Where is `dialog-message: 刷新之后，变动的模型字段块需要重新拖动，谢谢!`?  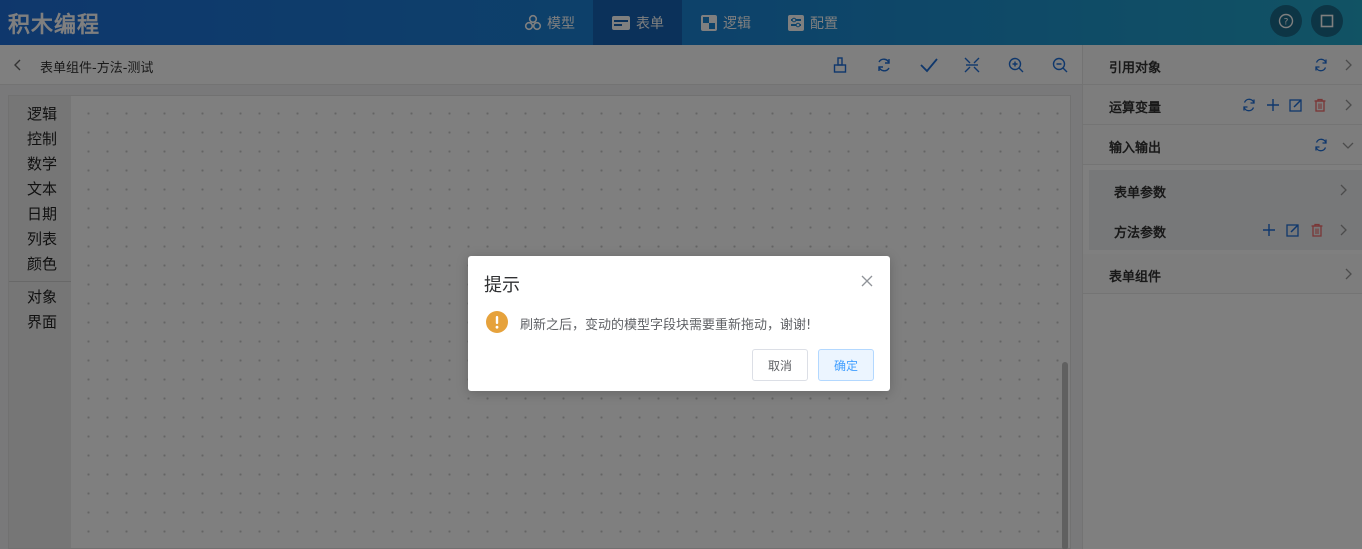 dialog-message: 刷新之后，变动的模型字段块需要重新拖动，谢谢! is located at coordinates (666, 325).